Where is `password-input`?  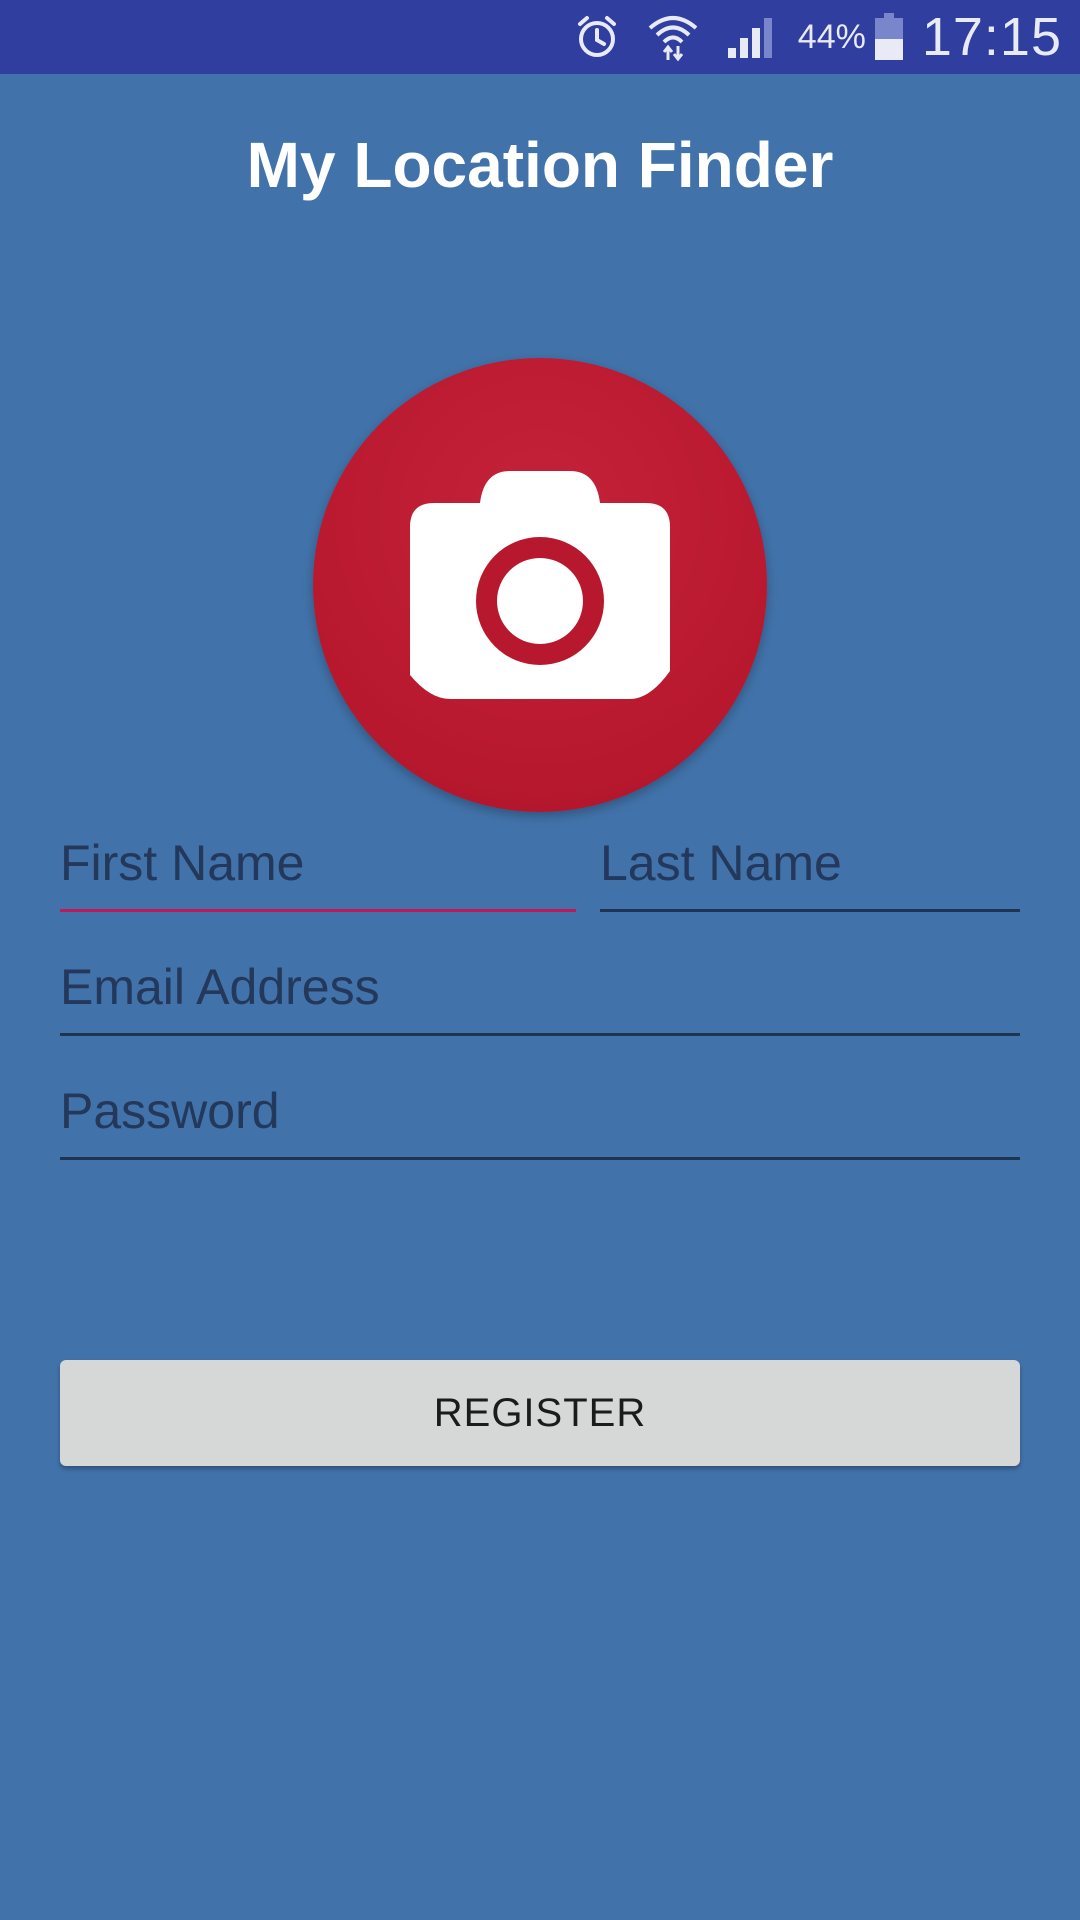
password-input is located at coordinates (540, 1113).